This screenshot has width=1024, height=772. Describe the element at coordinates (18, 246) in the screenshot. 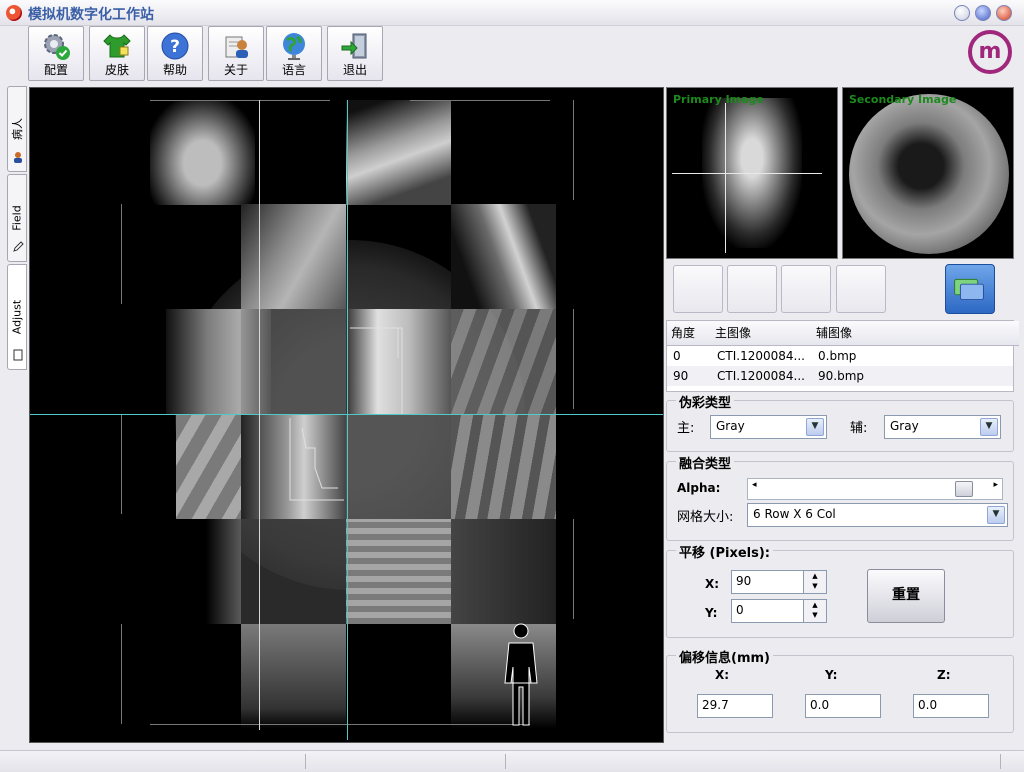

I see `pencil-icon` at that location.